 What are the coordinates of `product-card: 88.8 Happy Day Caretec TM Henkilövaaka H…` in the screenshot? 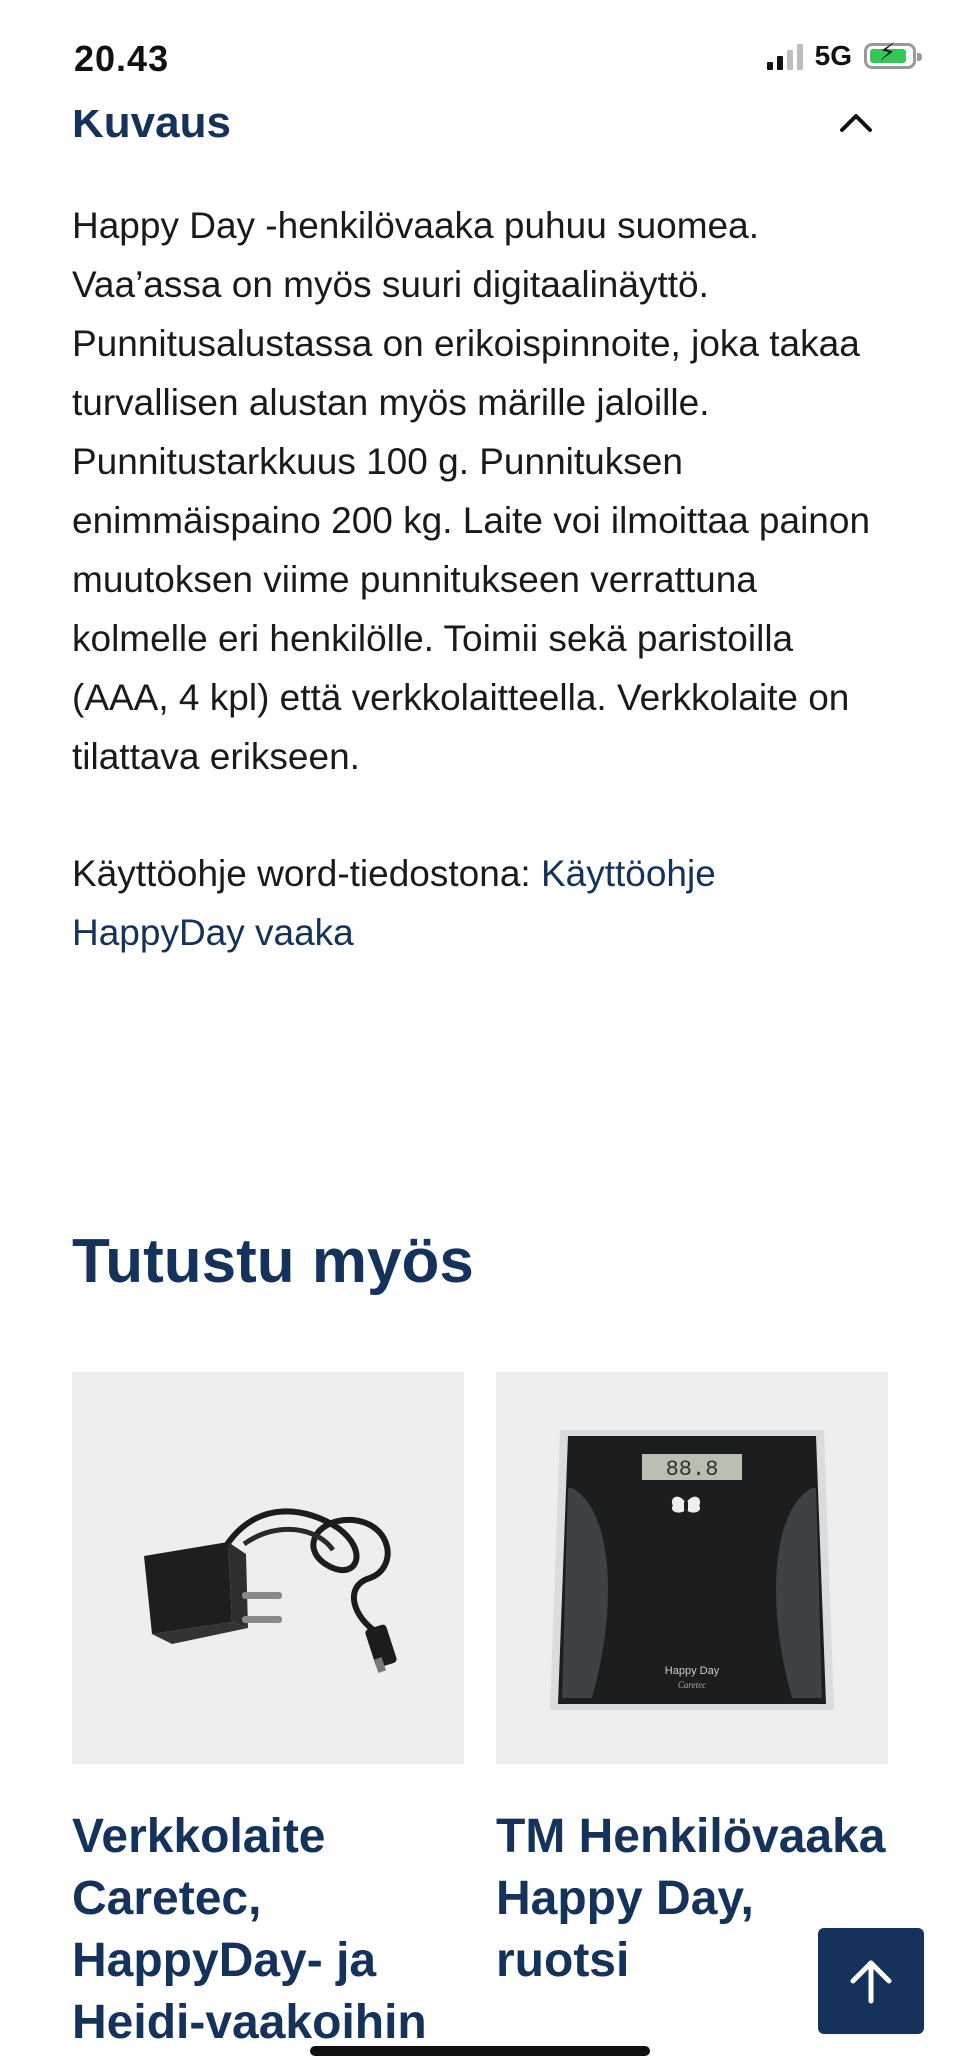 It's located at (692, 1682).